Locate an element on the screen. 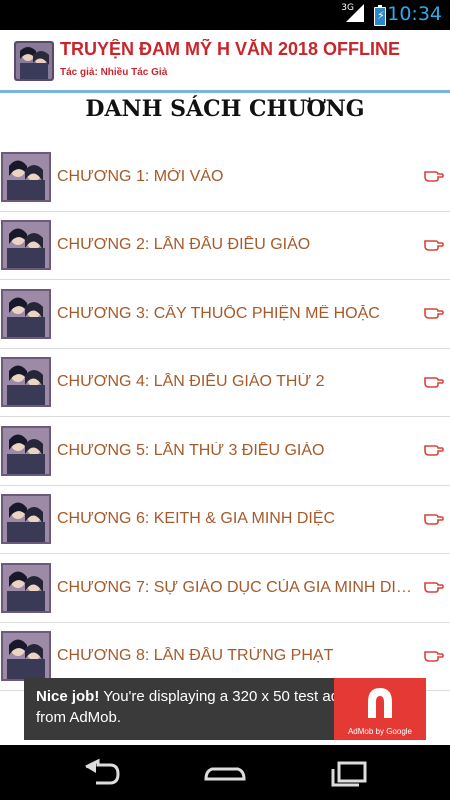 The image size is (450, 800). chapter-row: CHƯƠNG 7: SỰ GIÁO DỤC CỦA GIA MINH DIỆC is located at coordinates (225, 588).